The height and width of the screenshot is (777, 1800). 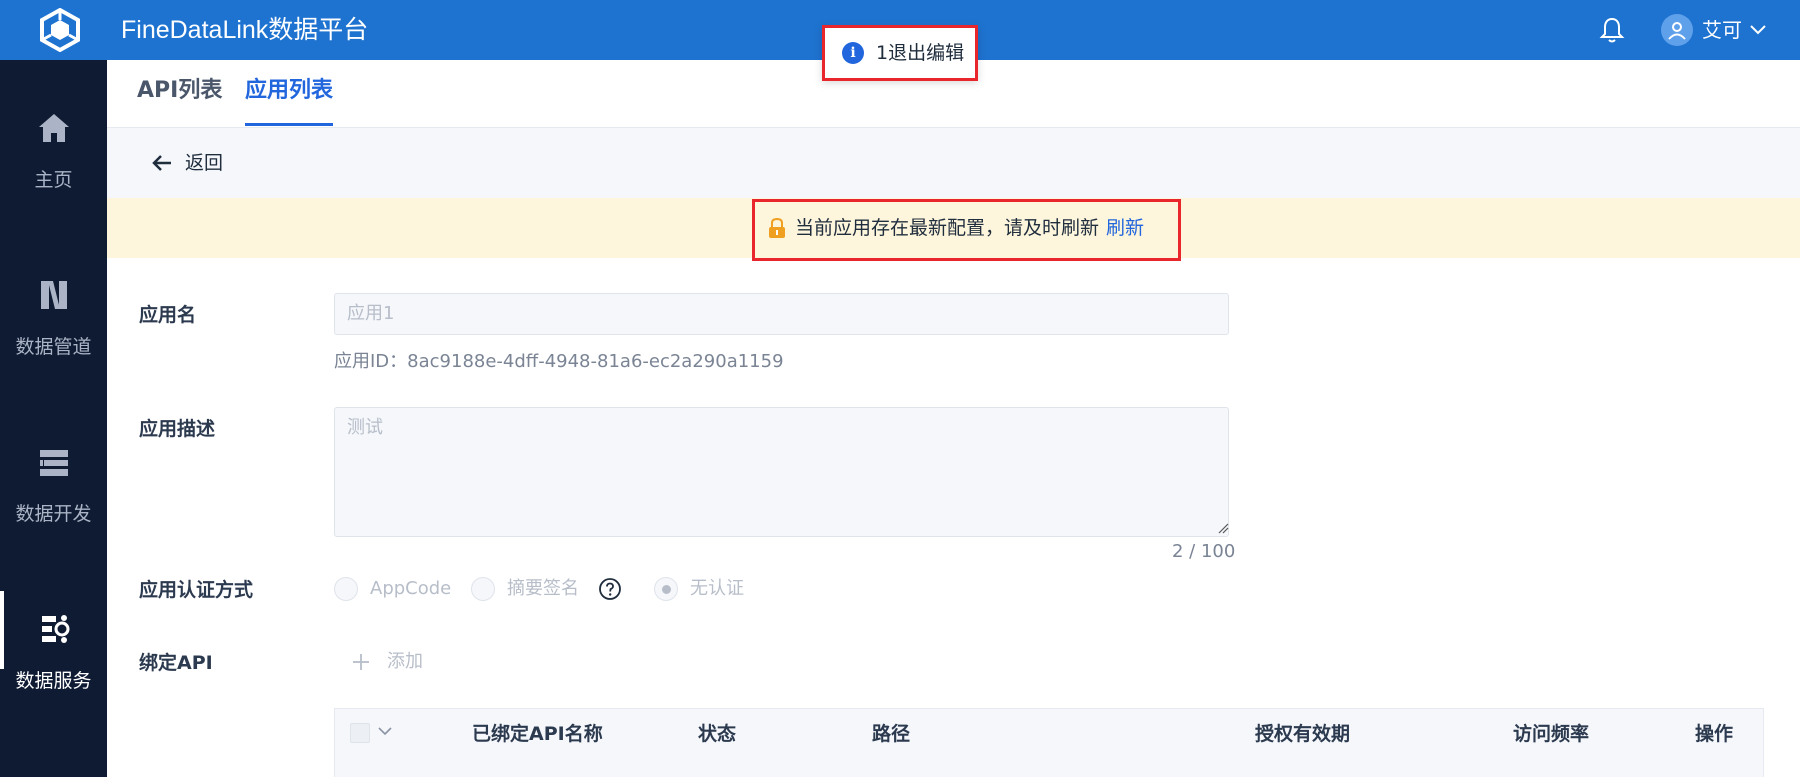 I want to click on sidebar-item-label: 数据服务, so click(x=53, y=681).